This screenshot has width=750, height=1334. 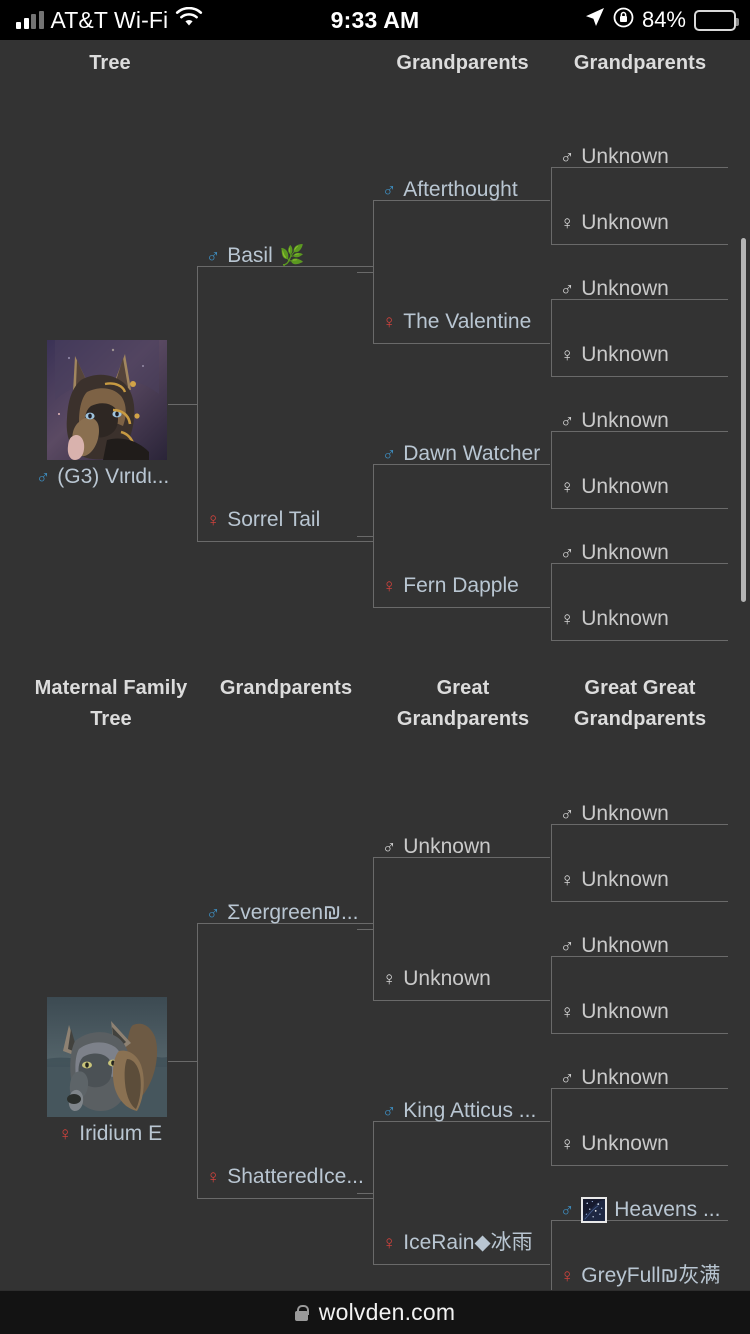 I want to click on lock-icon, so click(x=302, y=1312).